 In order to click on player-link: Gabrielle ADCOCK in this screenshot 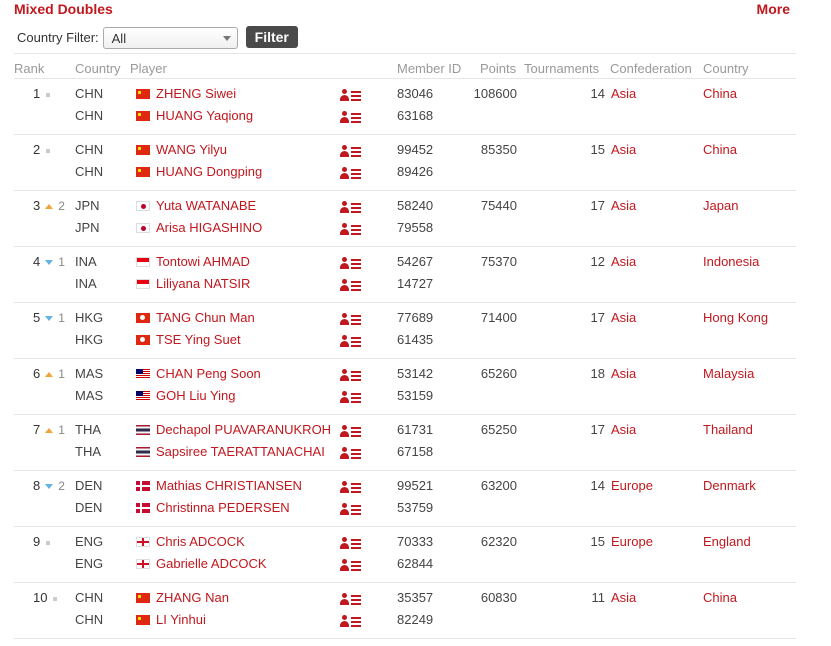, I will do `click(201, 564)`.